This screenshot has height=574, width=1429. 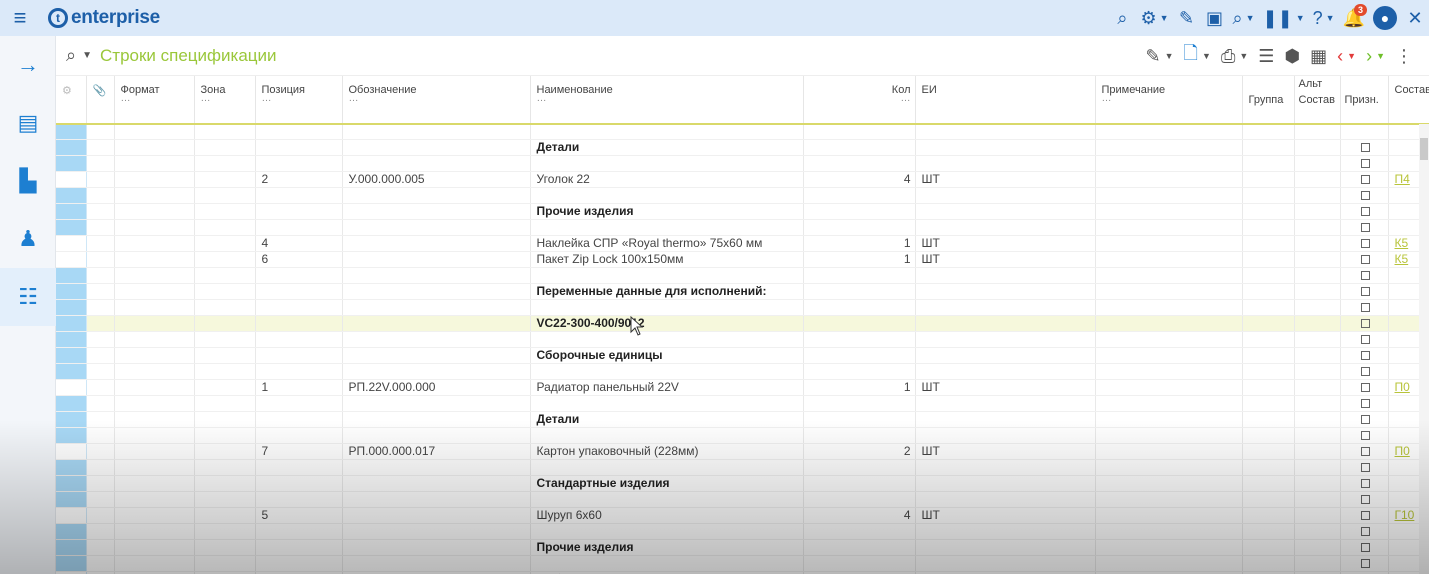 I want to click on position-cell: 1, so click(x=299, y=387).